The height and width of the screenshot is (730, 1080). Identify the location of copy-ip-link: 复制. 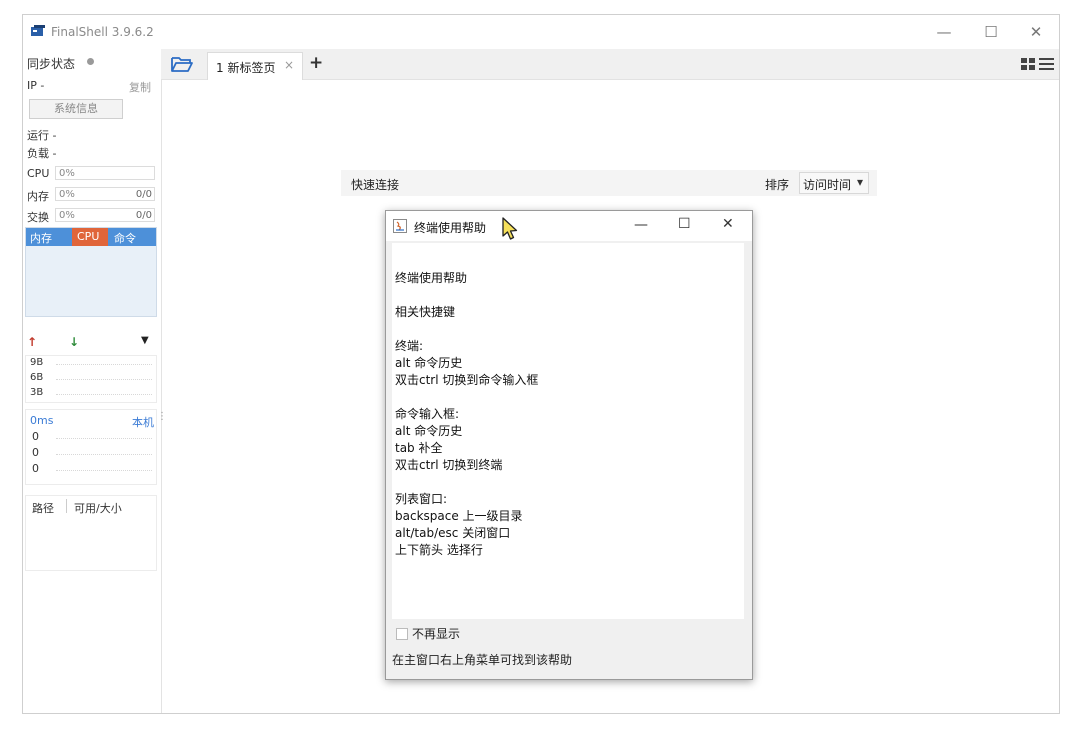
(140, 87).